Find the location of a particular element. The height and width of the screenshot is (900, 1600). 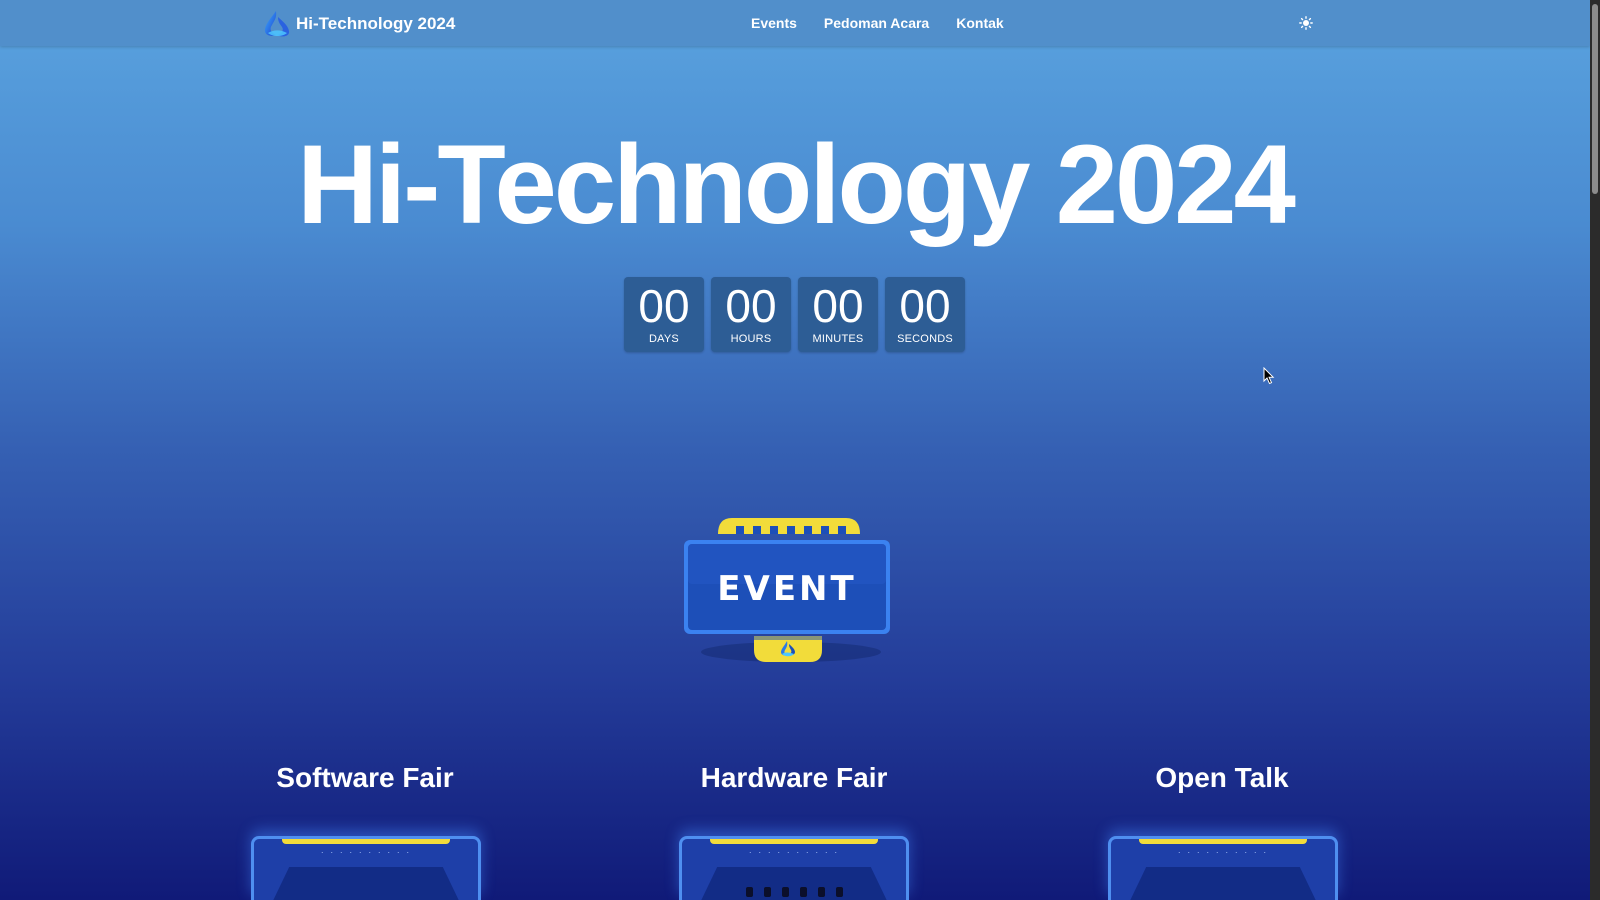

software-fair-card: · · · · · · · · · · is located at coordinates (366, 868).